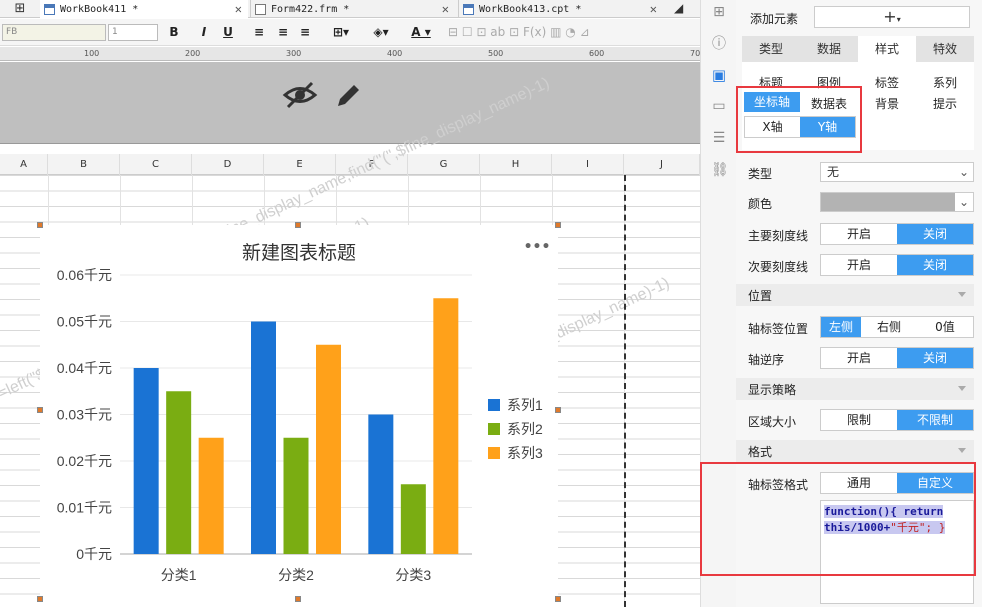 This screenshot has width=982, height=610. Describe the element at coordinates (193, 53) in the screenshot. I see `ruler-tick: 200` at that location.